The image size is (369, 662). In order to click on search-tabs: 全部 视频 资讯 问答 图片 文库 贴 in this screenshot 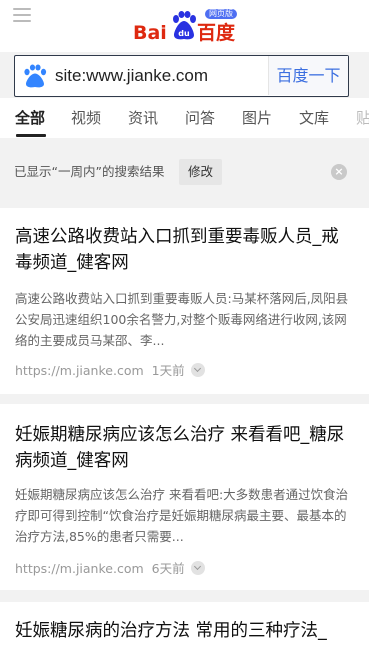, I will do `click(184, 118)`.